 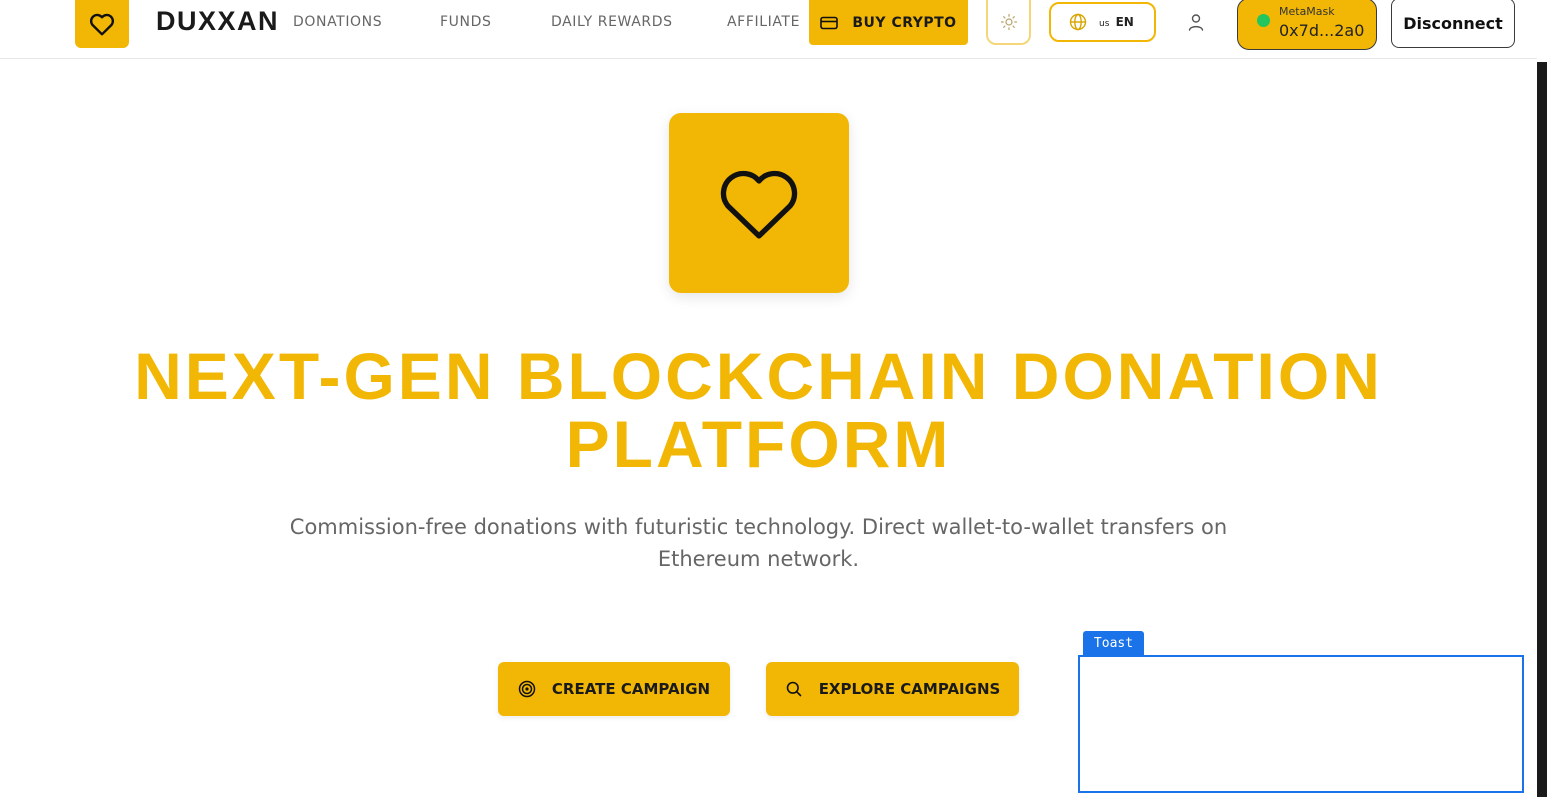 I want to click on nav-funds: FUNDS, so click(x=465, y=22).